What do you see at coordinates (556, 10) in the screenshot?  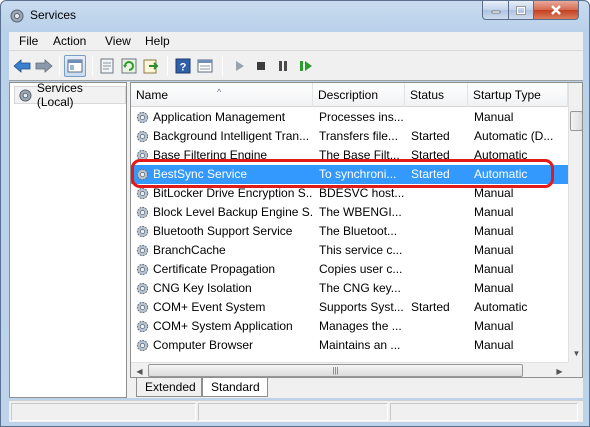 I see `close-button` at bounding box center [556, 10].